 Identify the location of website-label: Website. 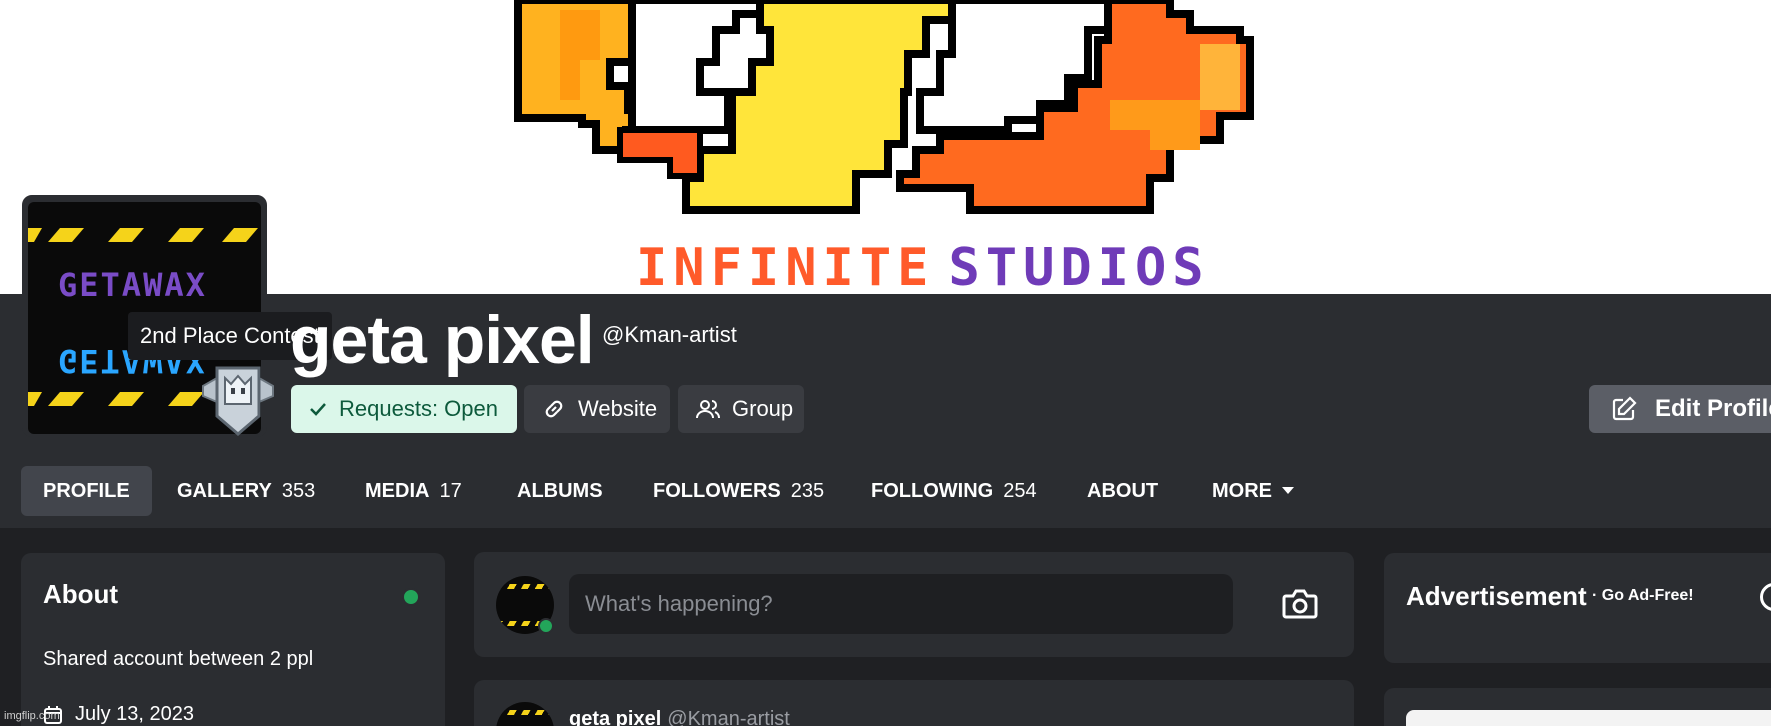
(618, 408).